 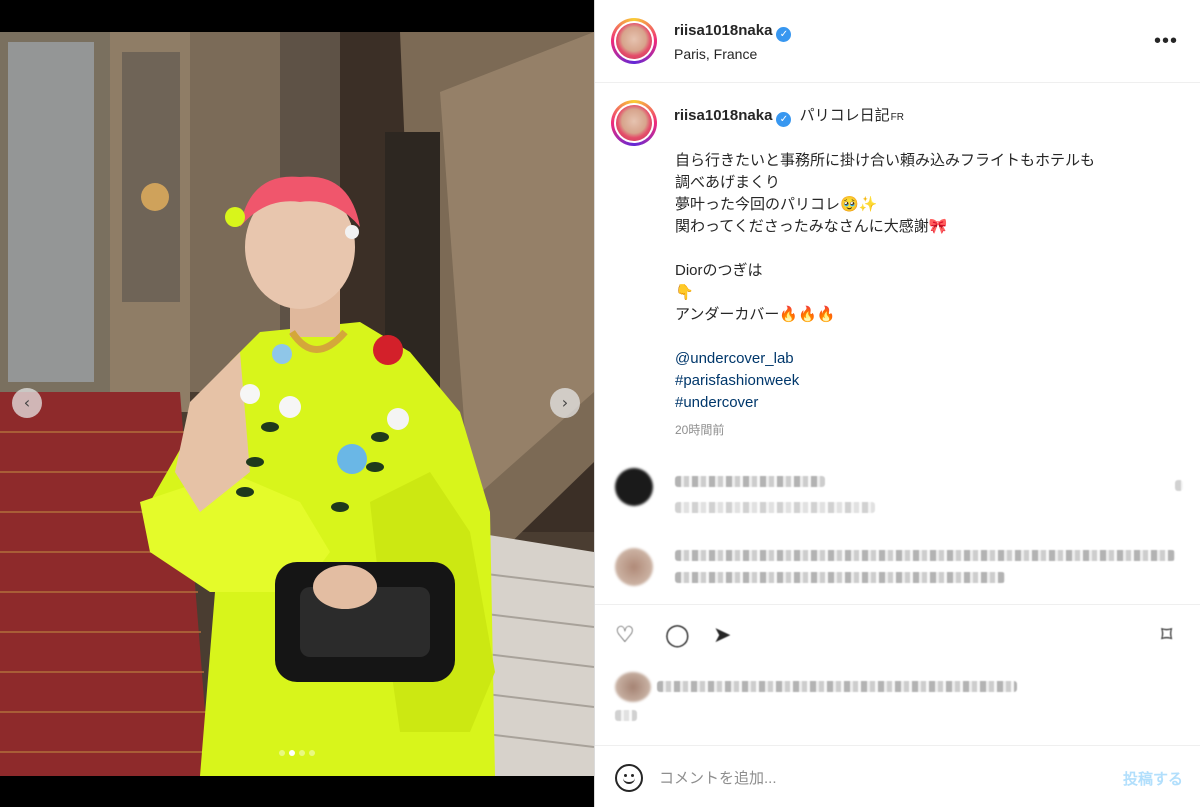 What do you see at coordinates (755, 314) in the screenshot?
I see `caption-line: アンダーカバー🔥🔥🔥` at bounding box center [755, 314].